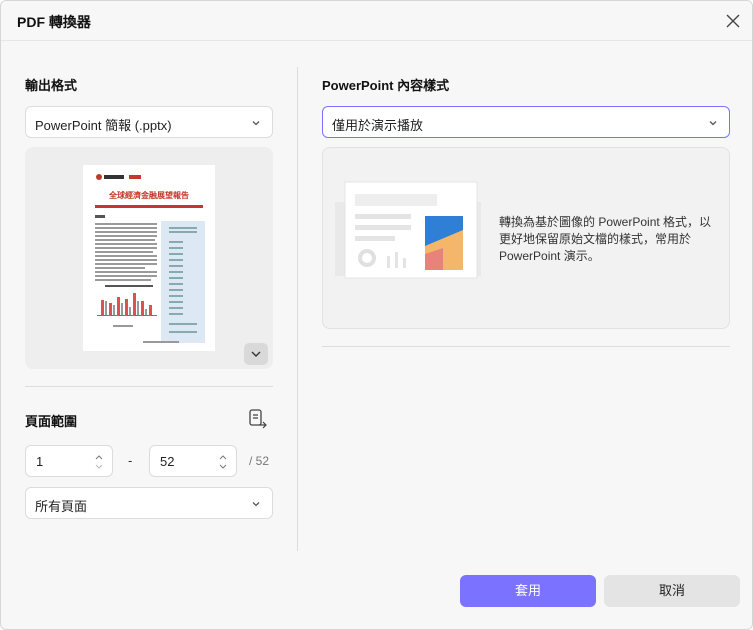  What do you see at coordinates (386, 85) in the screenshot?
I see `ppt-style-label: PowerPoint 內容樣式` at bounding box center [386, 85].